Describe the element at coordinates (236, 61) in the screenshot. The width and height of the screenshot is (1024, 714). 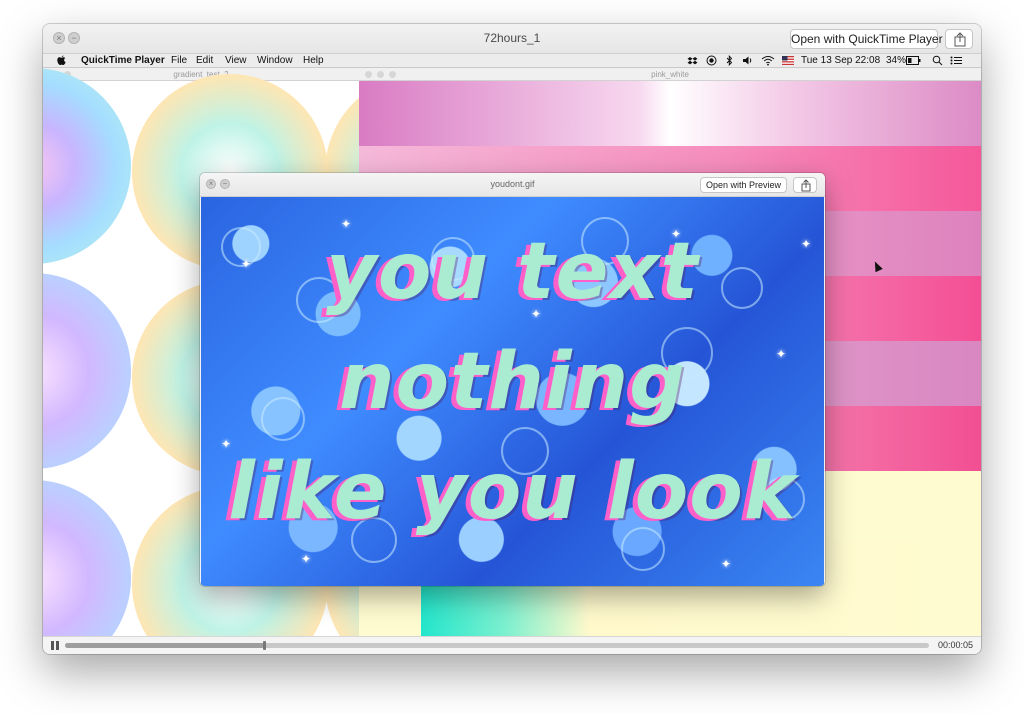
I see `menu-view: View` at that location.